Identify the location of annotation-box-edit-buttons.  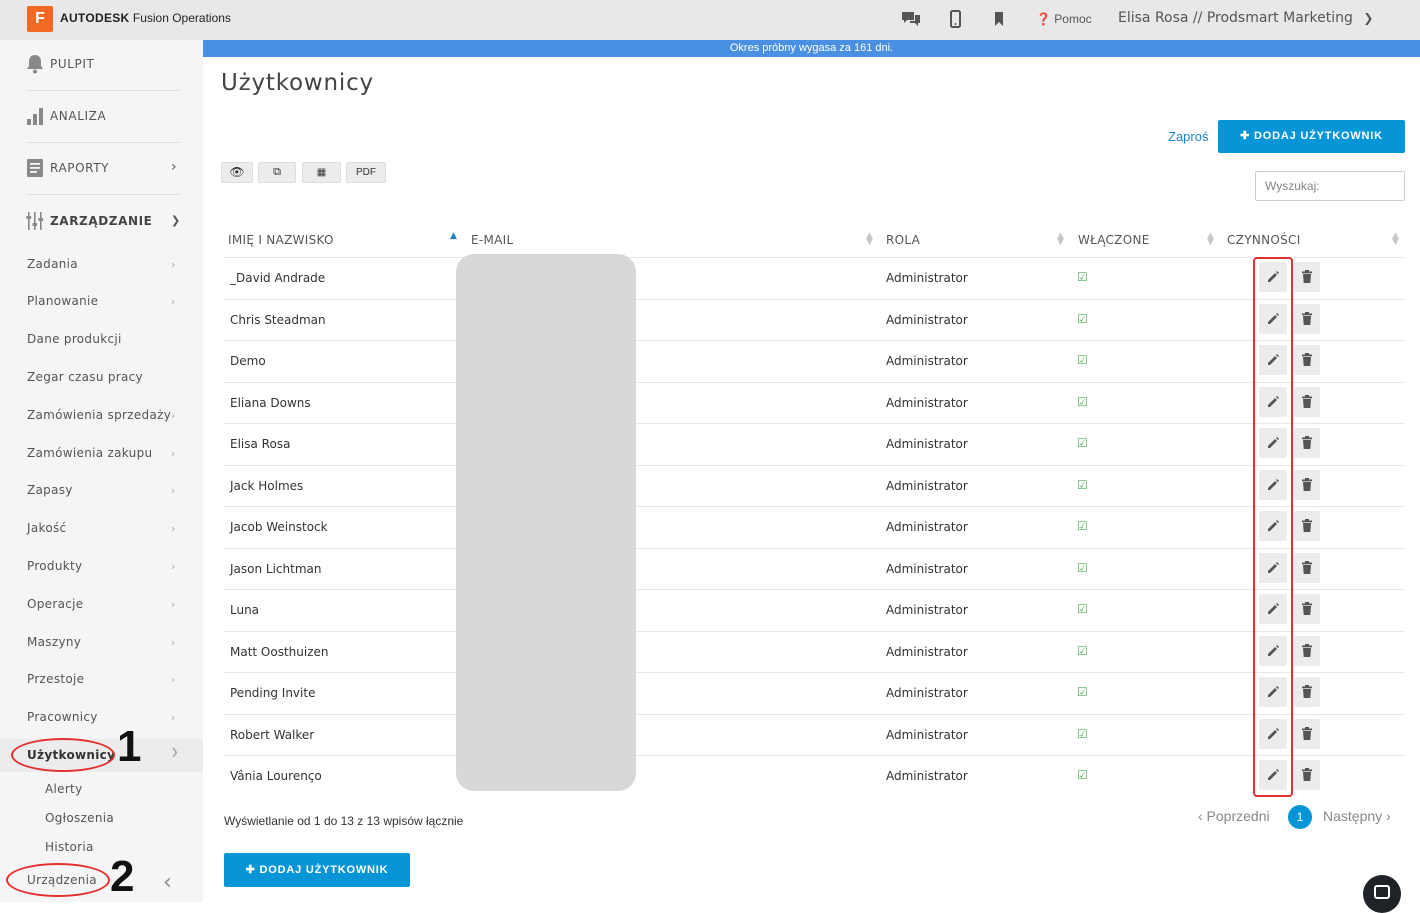
(1273, 527).